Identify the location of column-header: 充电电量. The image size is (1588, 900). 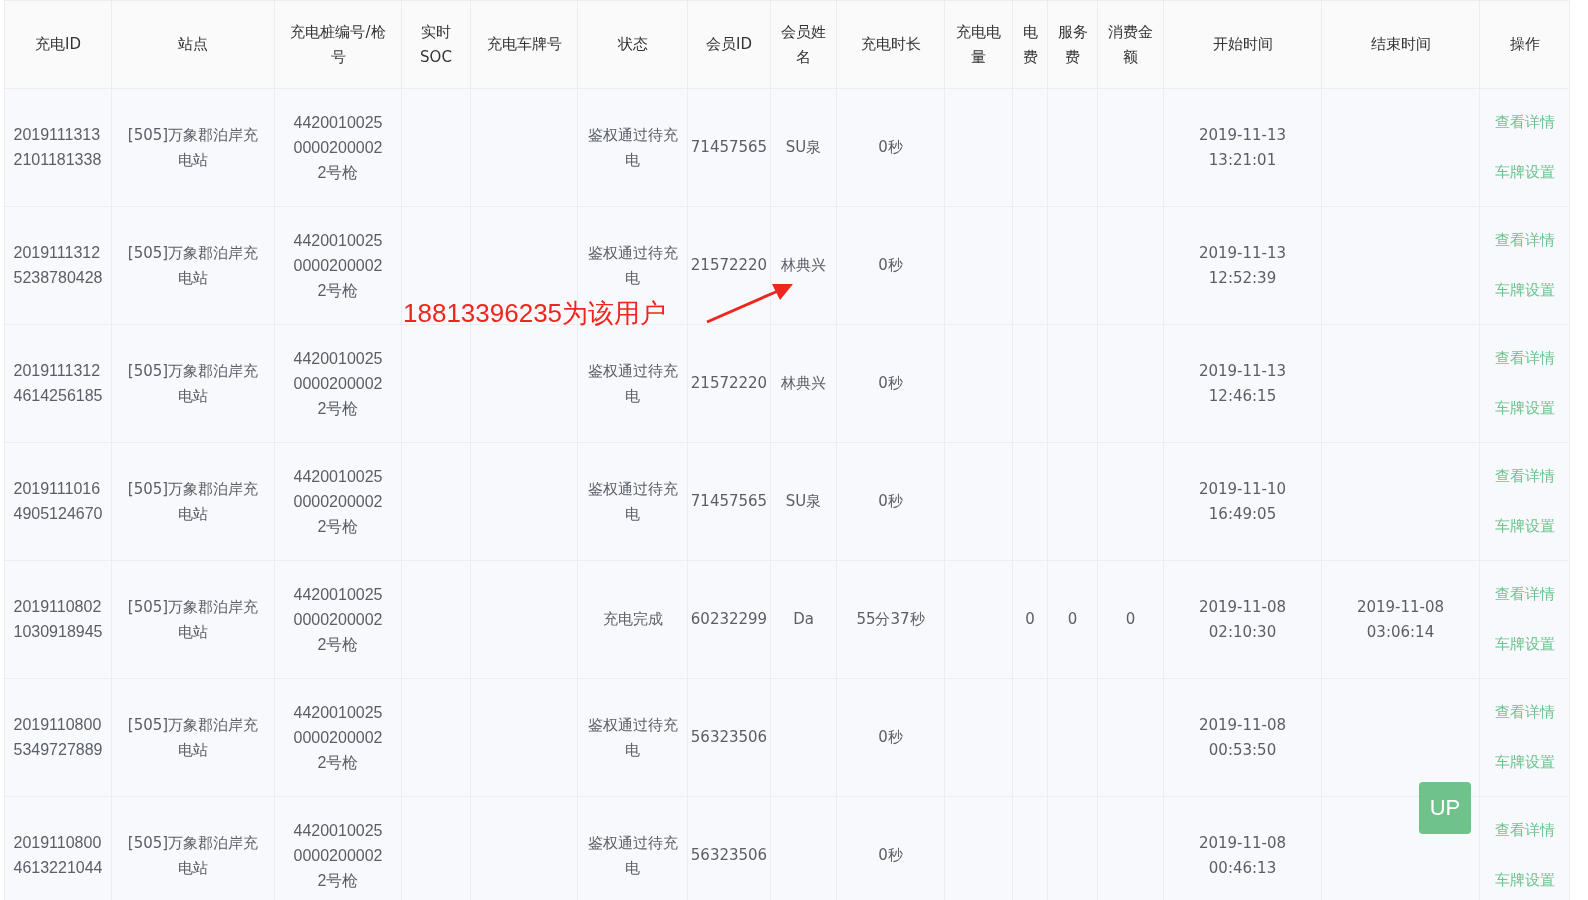
(978, 44).